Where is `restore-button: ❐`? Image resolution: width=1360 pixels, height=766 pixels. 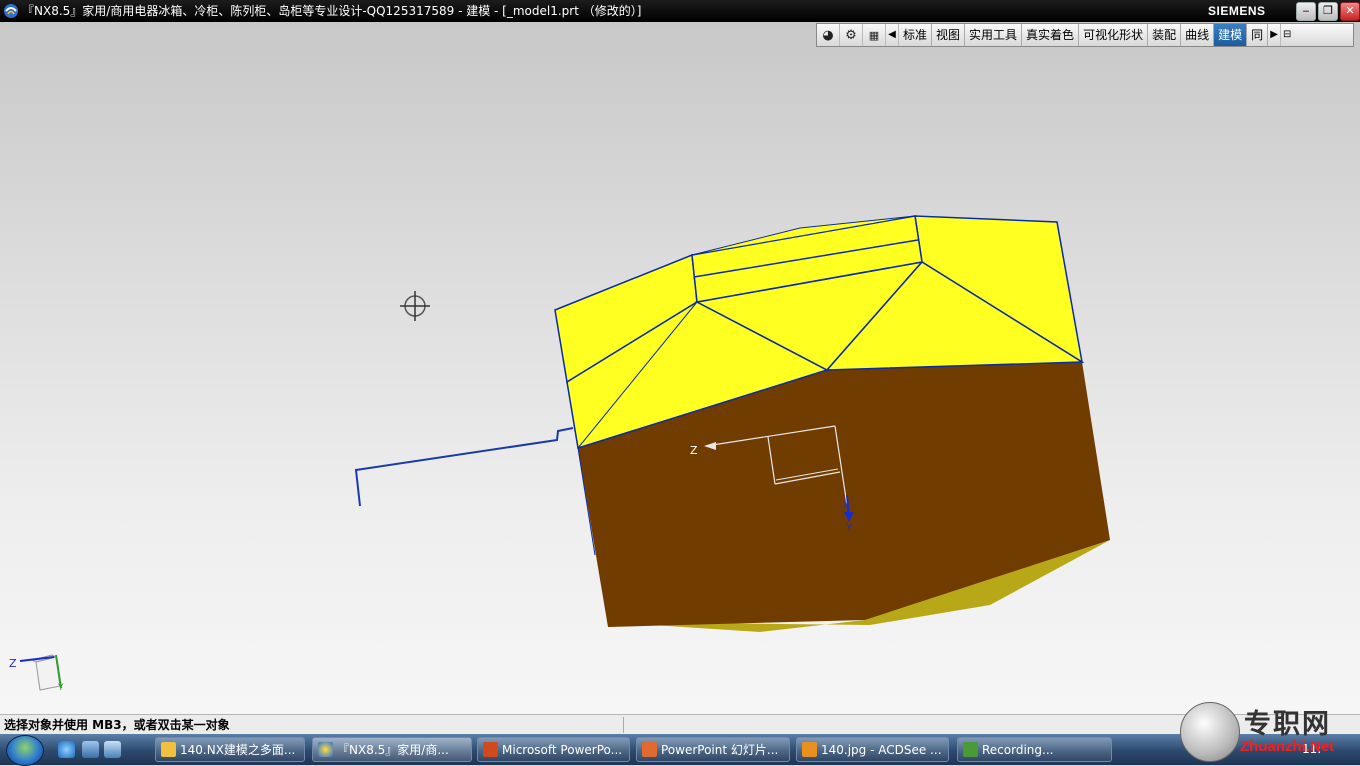
restore-button: ❐ is located at coordinates (1328, 11).